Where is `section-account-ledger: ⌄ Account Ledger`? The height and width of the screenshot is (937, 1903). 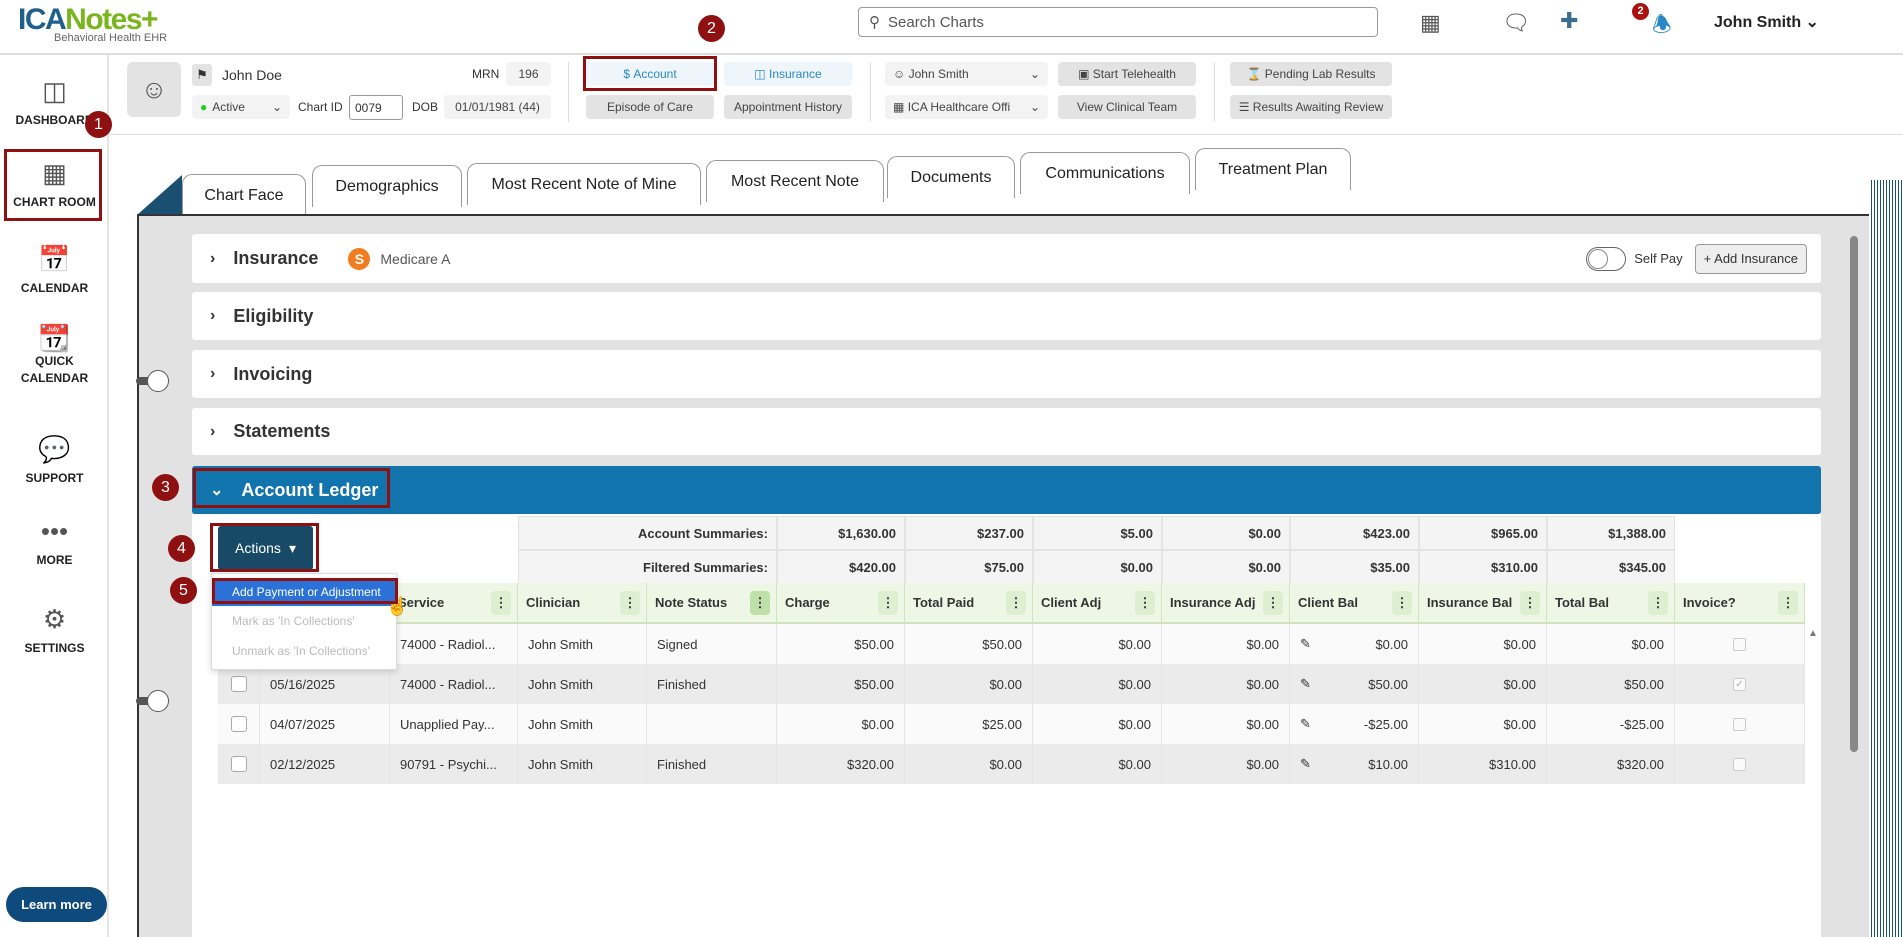 section-account-ledger: ⌄ Account Ledger is located at coordinates (1006, 490).